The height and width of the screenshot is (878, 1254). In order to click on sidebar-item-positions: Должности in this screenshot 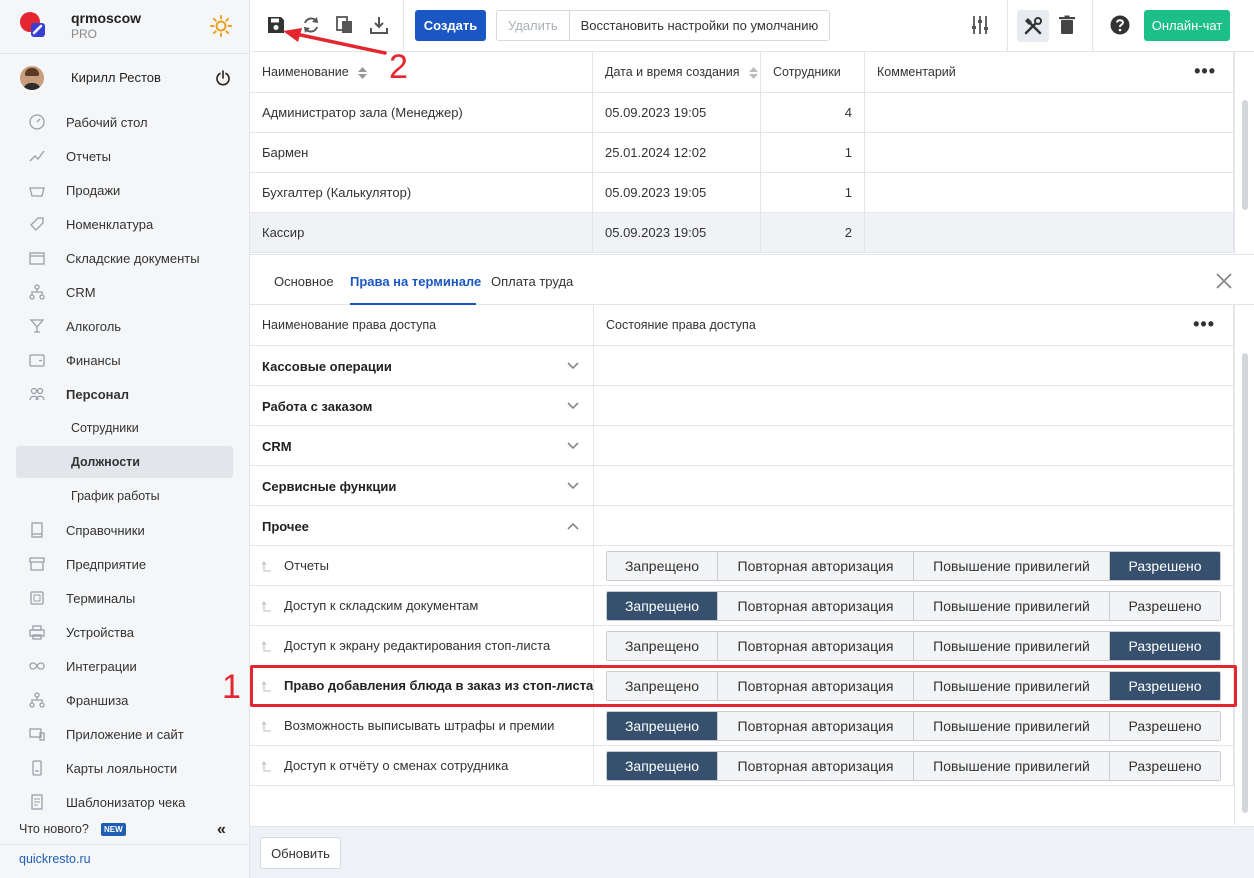, I will do `click(124, 462)`.